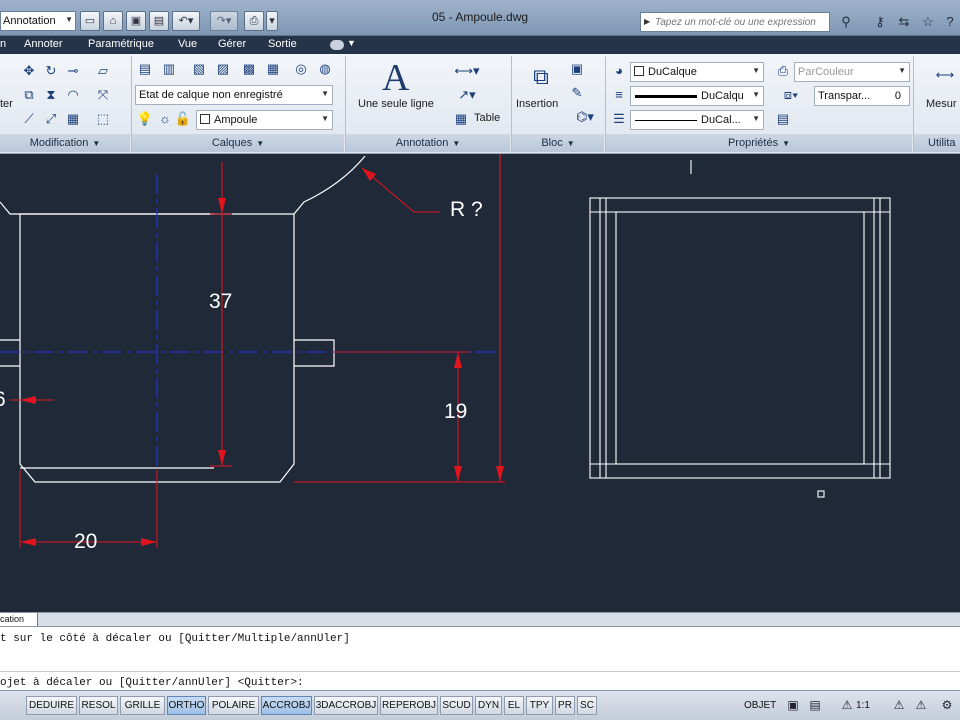  Describe the element at coordinates (921, 705) in the screenshot. I see `auto-scale-icon: ⚠` at that location.